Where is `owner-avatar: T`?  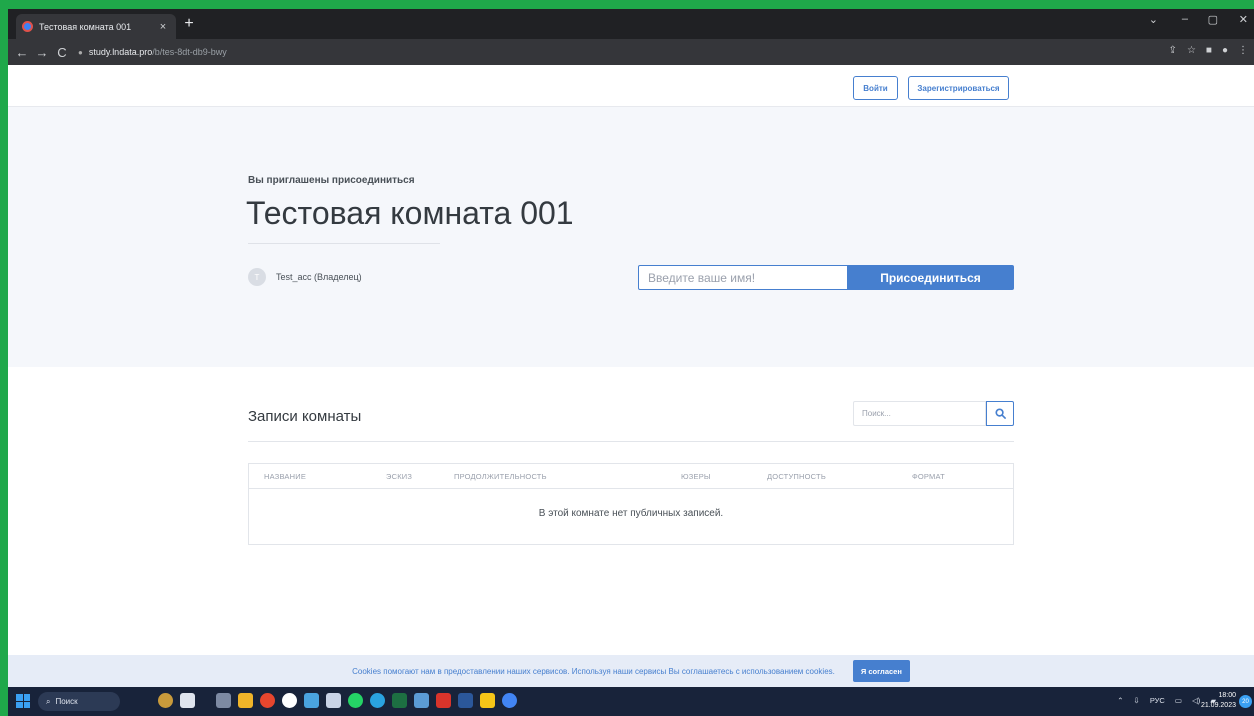
owner-avatar: T is located at coordinates (257, 277).